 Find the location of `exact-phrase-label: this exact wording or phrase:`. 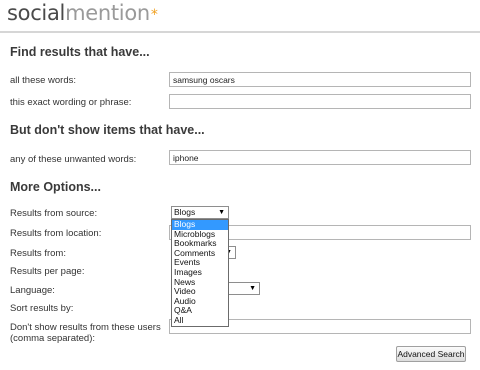

exact-phrase-label: this exact wording or phrase: is located at coordinates (71, 102).